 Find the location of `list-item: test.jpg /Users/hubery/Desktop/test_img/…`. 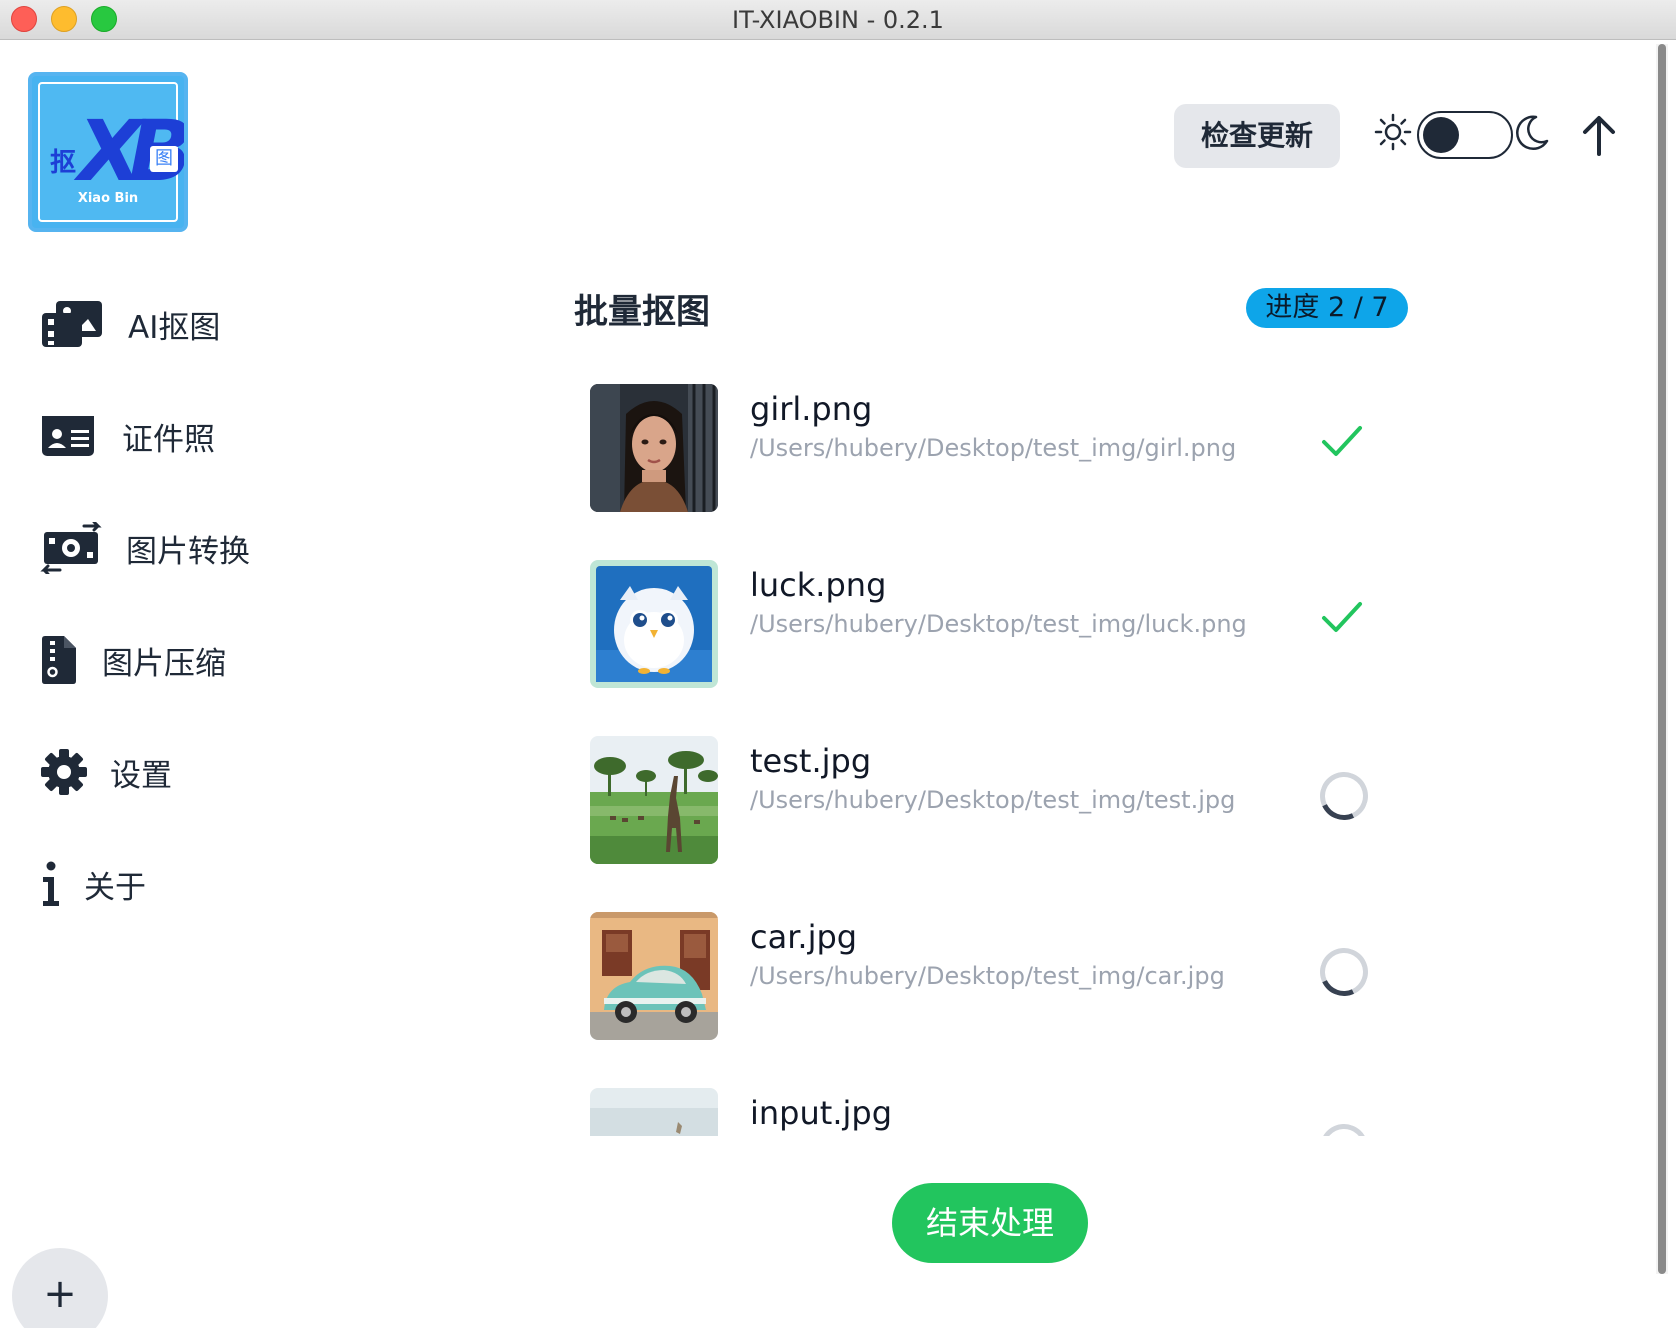

list-item: test.jpg /Users/hubery/Desktop/test_img/… is located at coordinates (1004, 806).